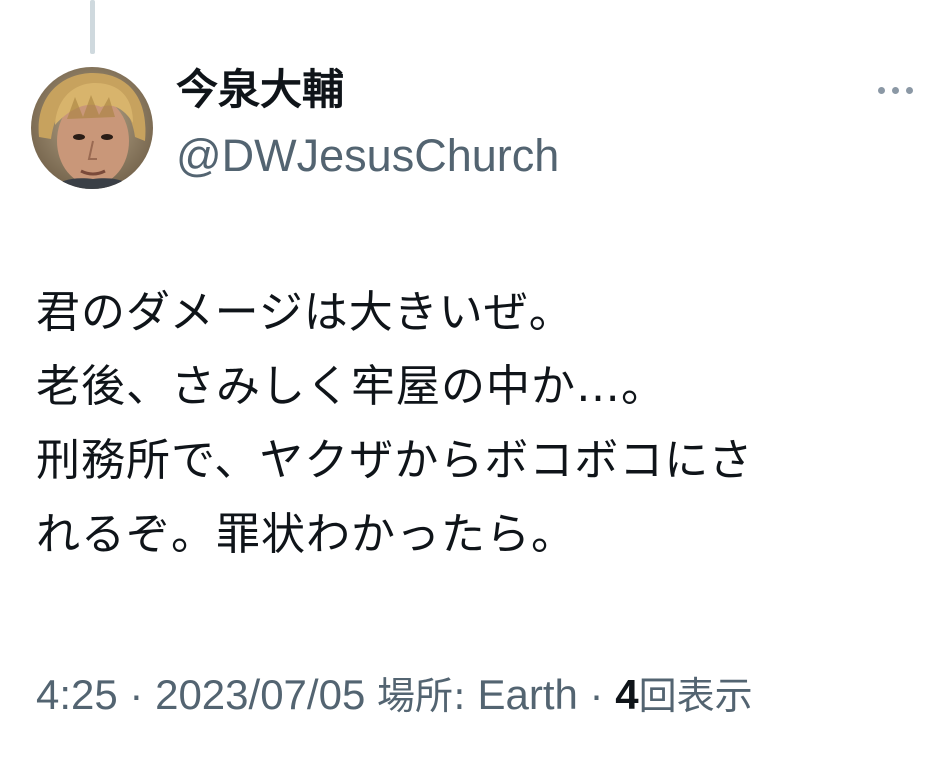  I want to click on more-horizontal-icon, so click(896, 91).